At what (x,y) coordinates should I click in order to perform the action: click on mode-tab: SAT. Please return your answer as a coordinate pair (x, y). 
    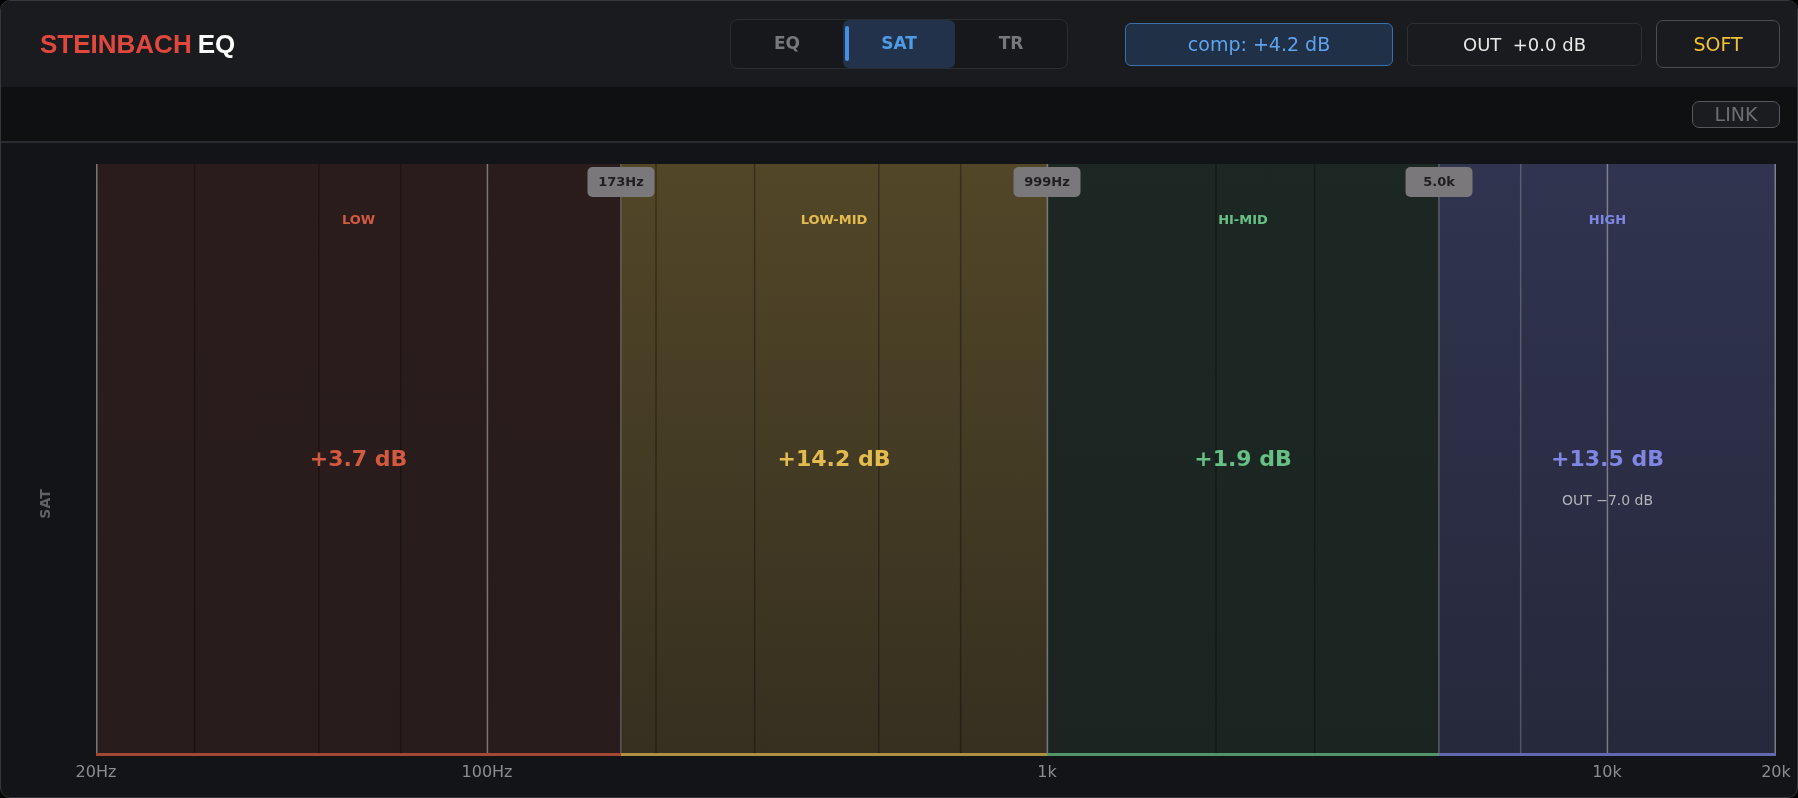
    Looking at the image, I should click on (899, 44).